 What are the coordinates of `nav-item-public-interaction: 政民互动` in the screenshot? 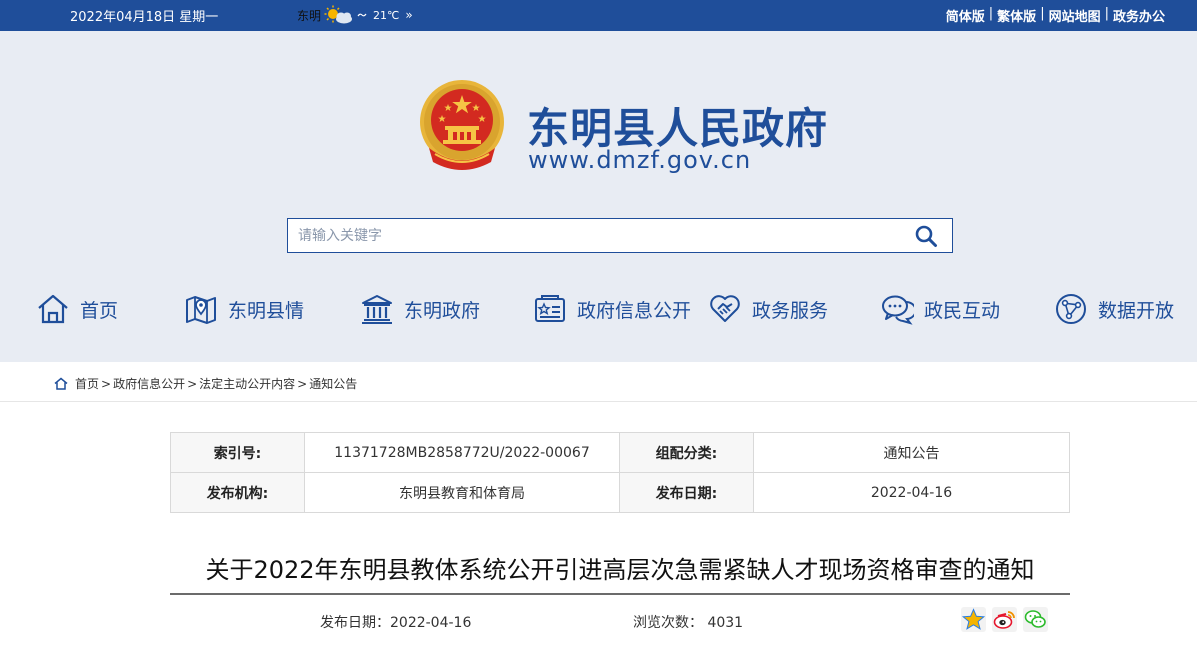 It's located at (940, 309).